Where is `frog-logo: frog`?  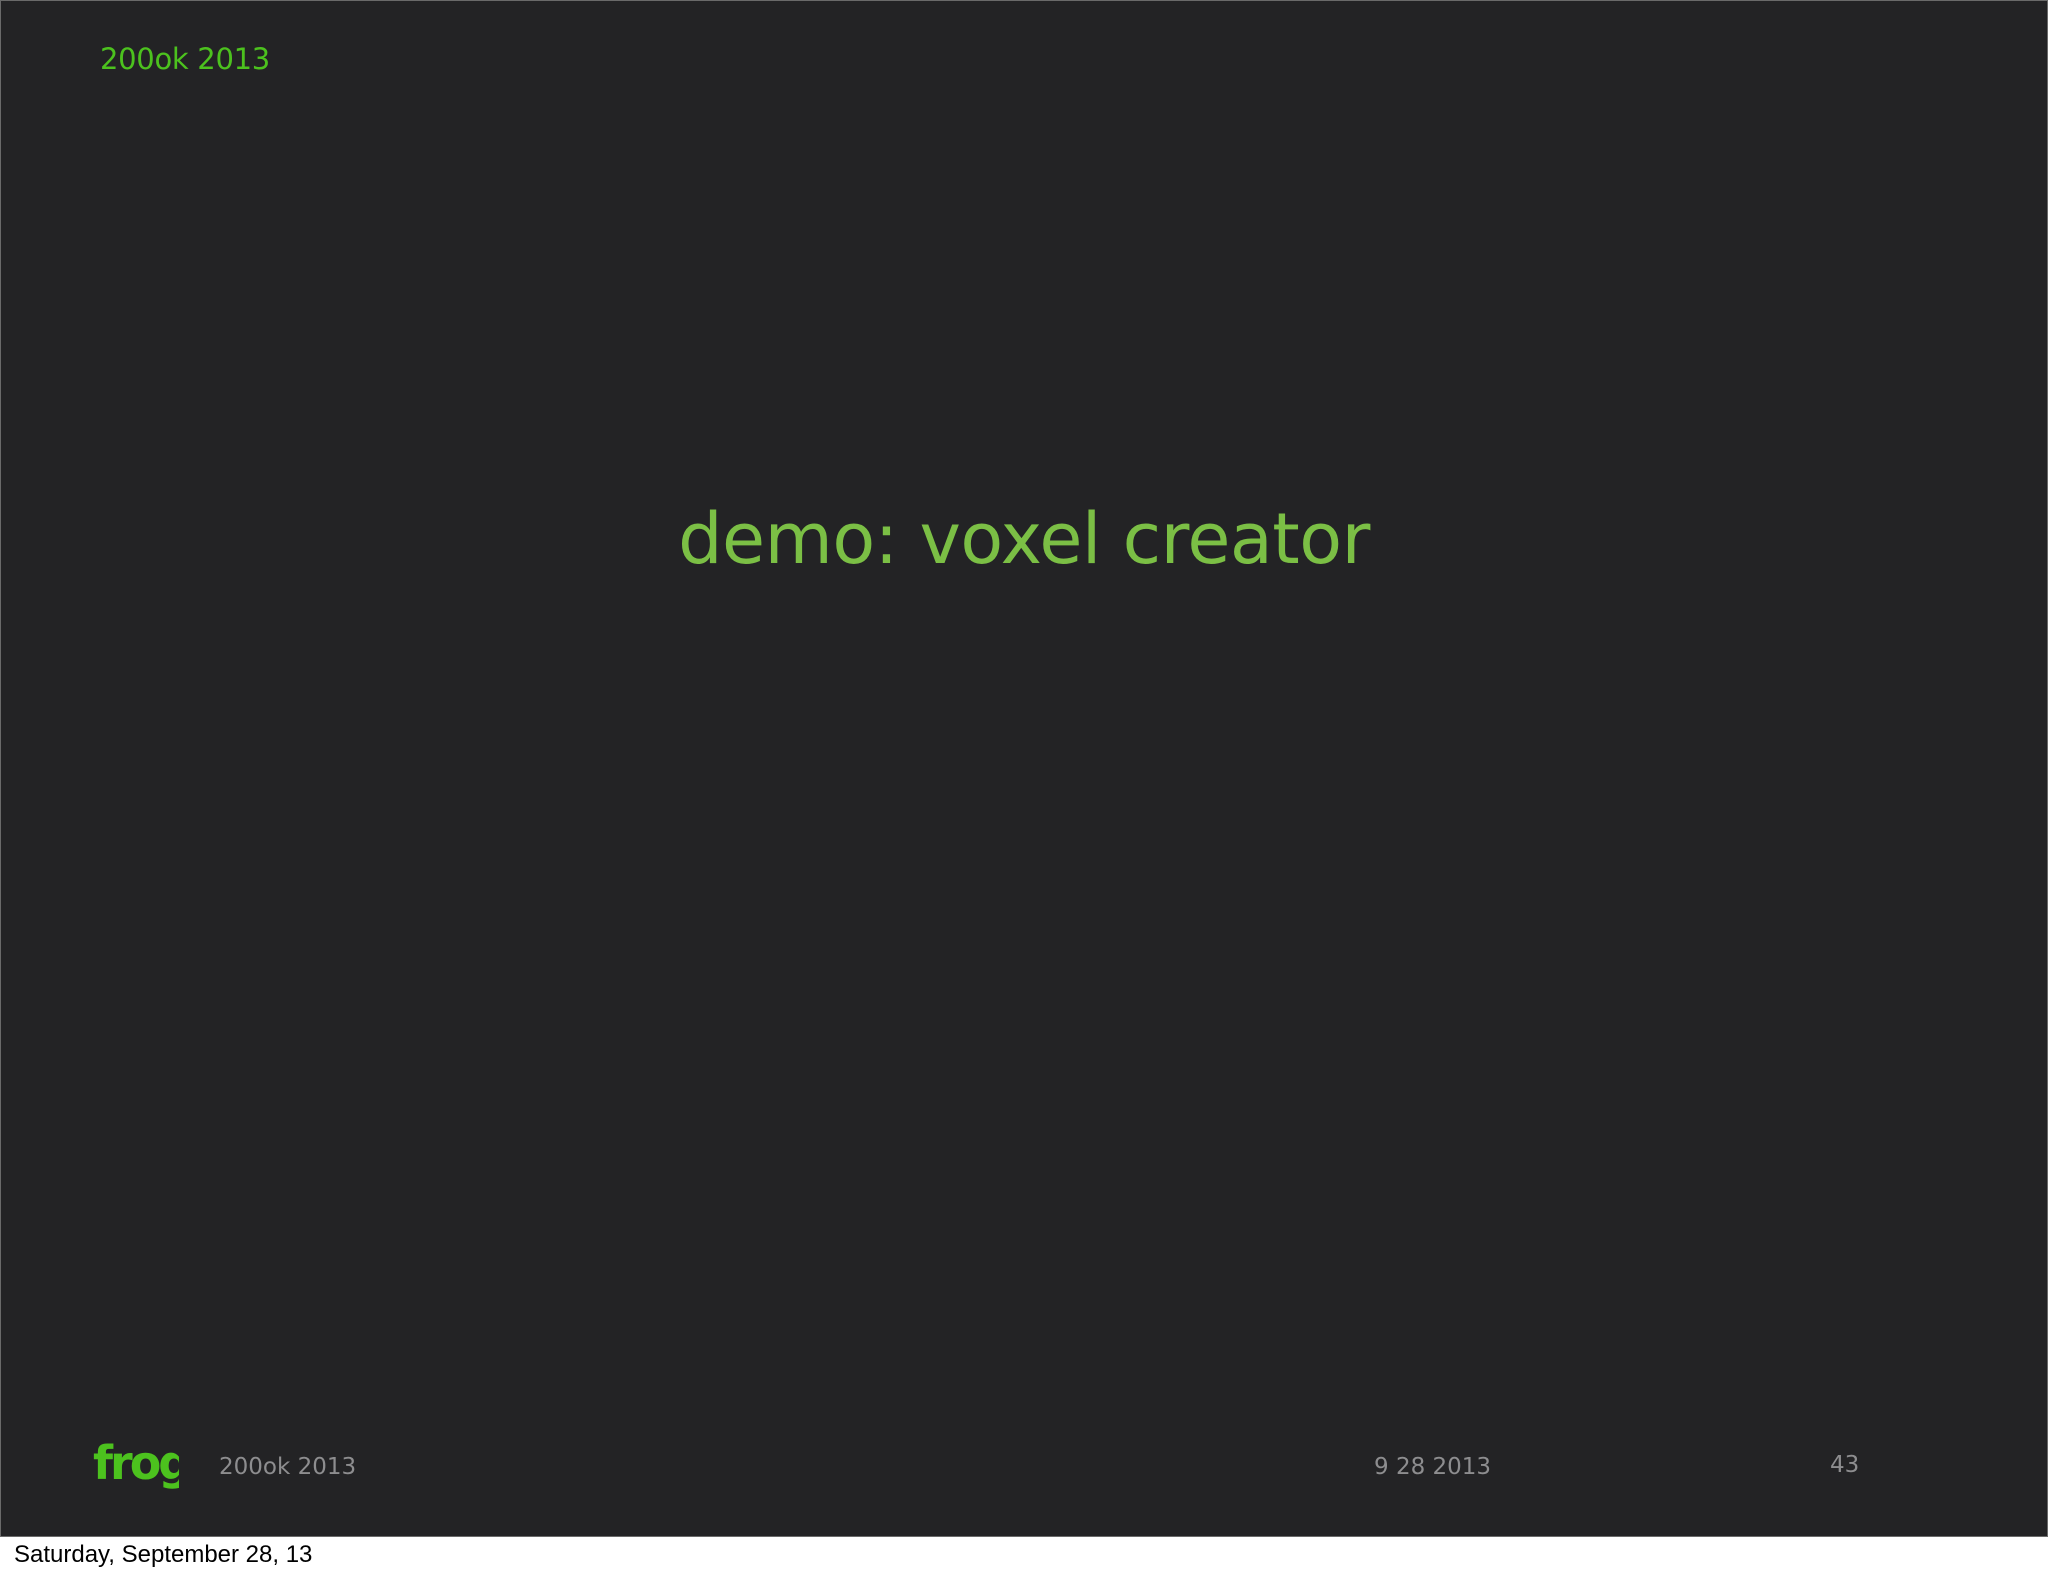 frog-logo: frog is located at coordinates (136, 1465).